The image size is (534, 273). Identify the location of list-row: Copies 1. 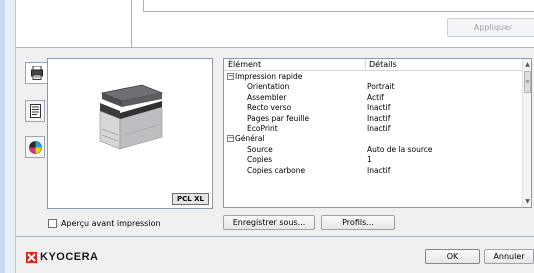
(374, 160).